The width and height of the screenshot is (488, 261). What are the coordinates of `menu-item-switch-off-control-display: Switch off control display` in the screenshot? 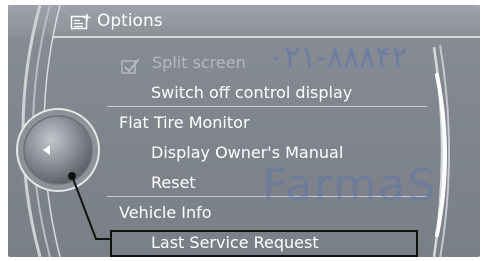 It's located at (251, 93).